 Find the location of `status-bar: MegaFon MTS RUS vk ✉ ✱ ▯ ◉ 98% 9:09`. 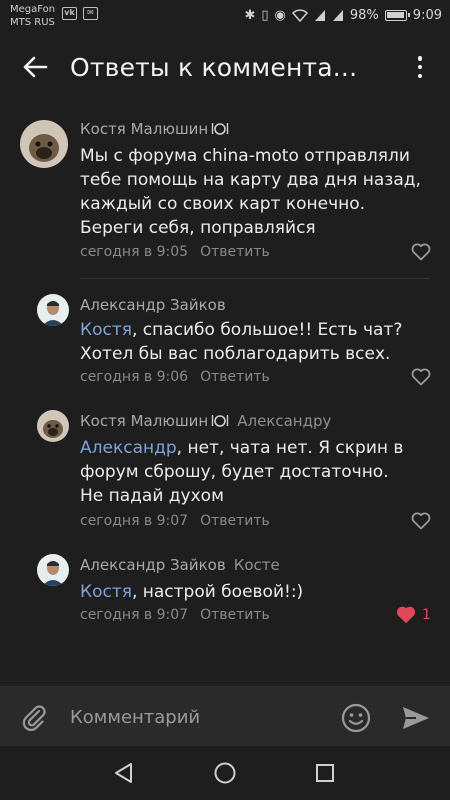

status-bar: MegaFon MTS RUS vk ✉ ✱ ▯ ◉ 98% 9:09 is located at coordinates (225, 17).